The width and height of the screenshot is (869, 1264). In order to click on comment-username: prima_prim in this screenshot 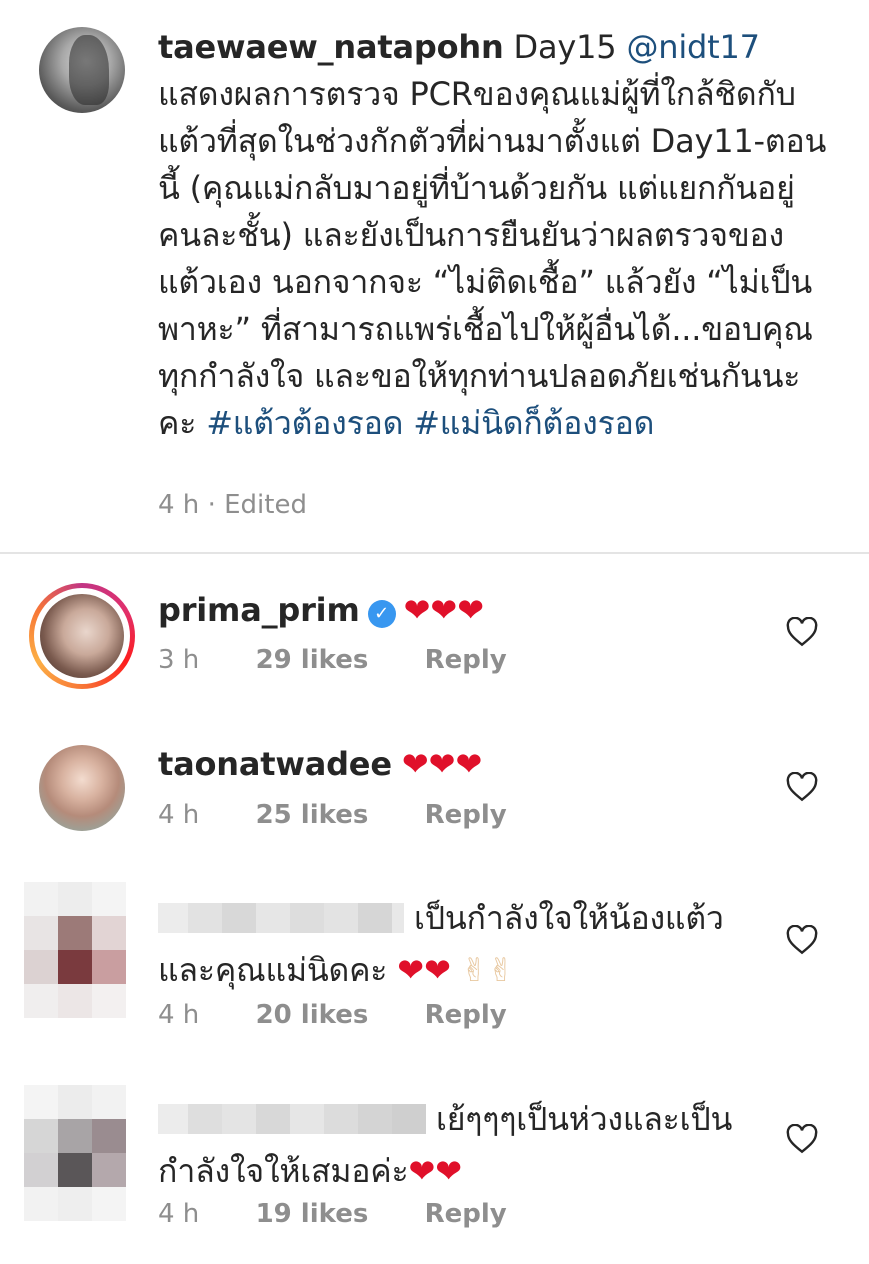, I will do `click(259, 610)`.